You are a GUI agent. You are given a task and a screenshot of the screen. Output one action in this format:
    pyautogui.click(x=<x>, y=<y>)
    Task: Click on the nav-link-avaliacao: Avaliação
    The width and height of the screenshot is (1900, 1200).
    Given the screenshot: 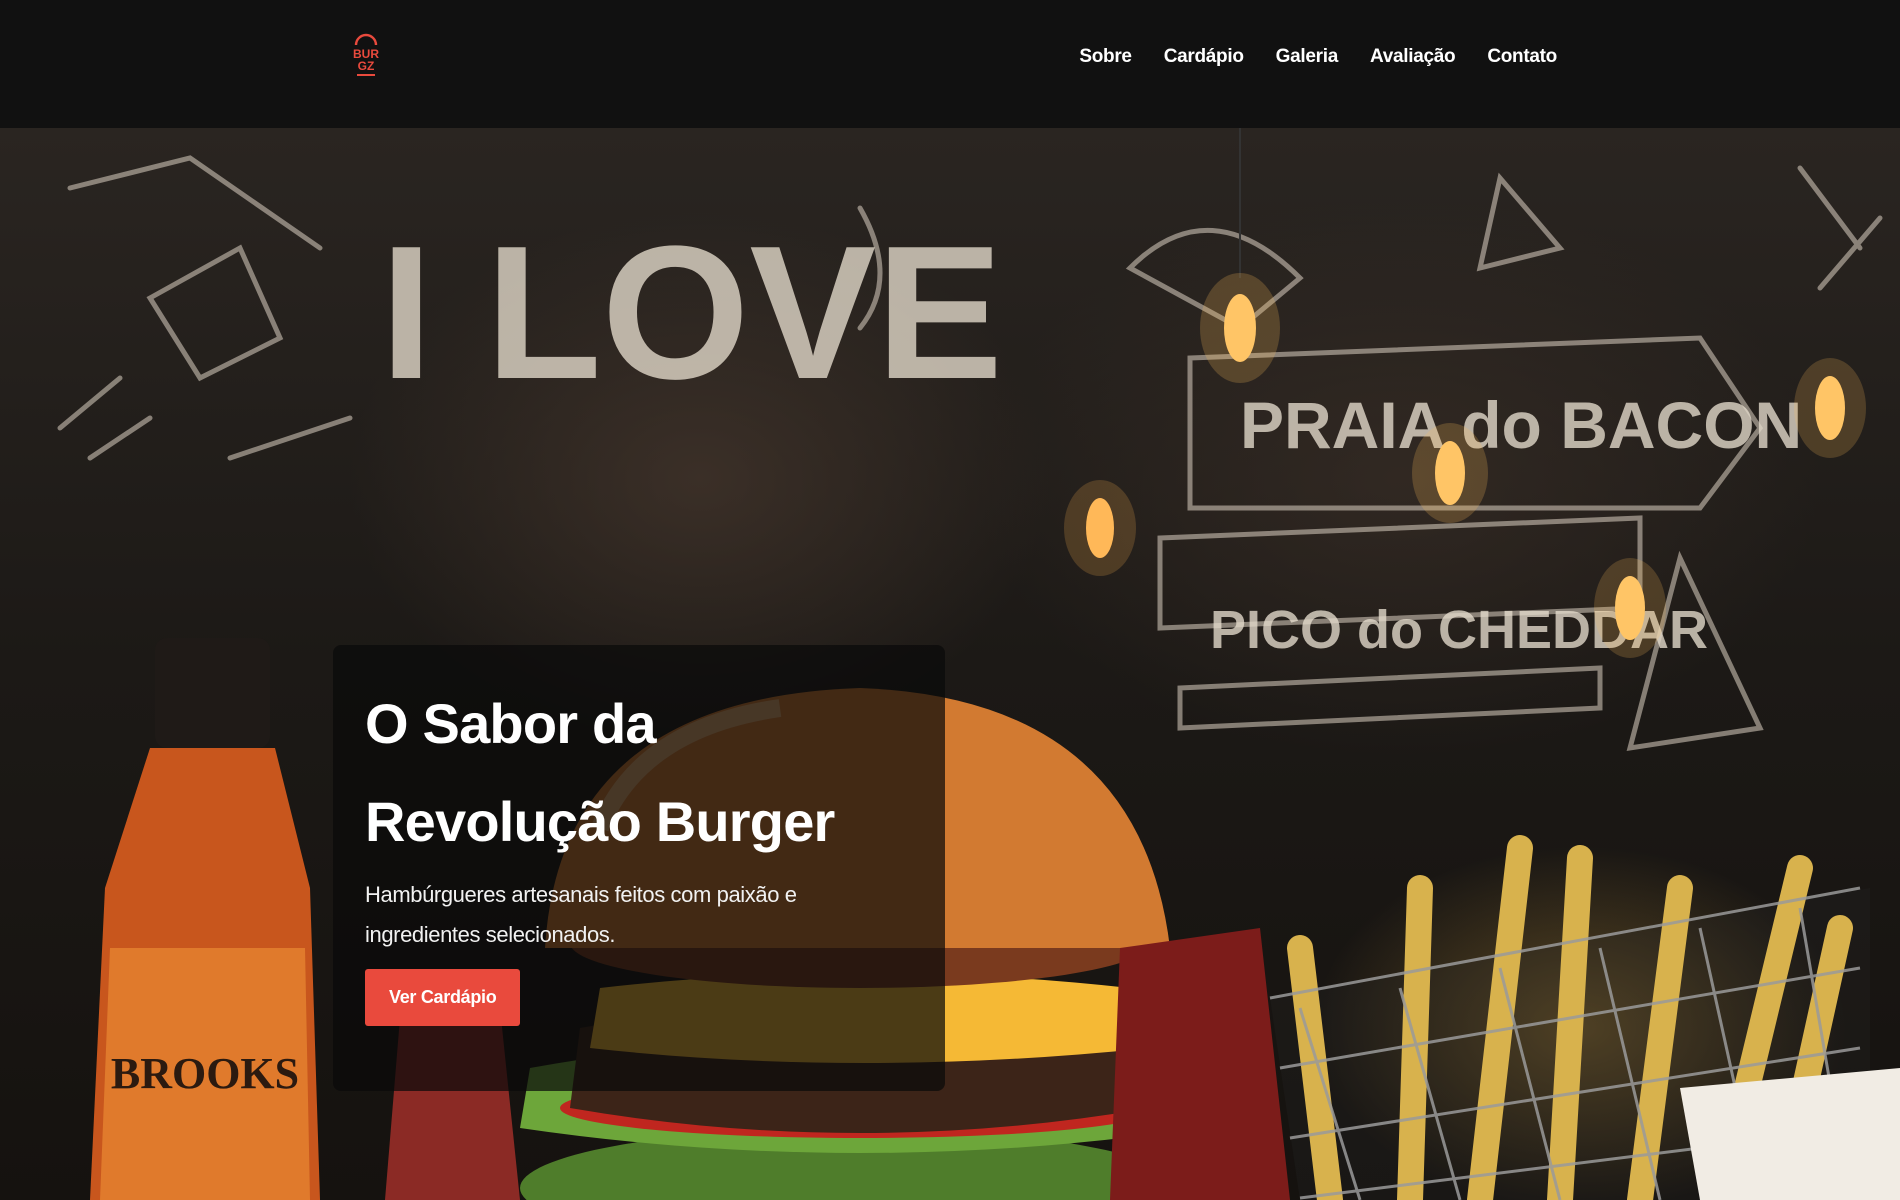 What is the action you would take?
    pyautogui.click(x=1413, y=57)
    